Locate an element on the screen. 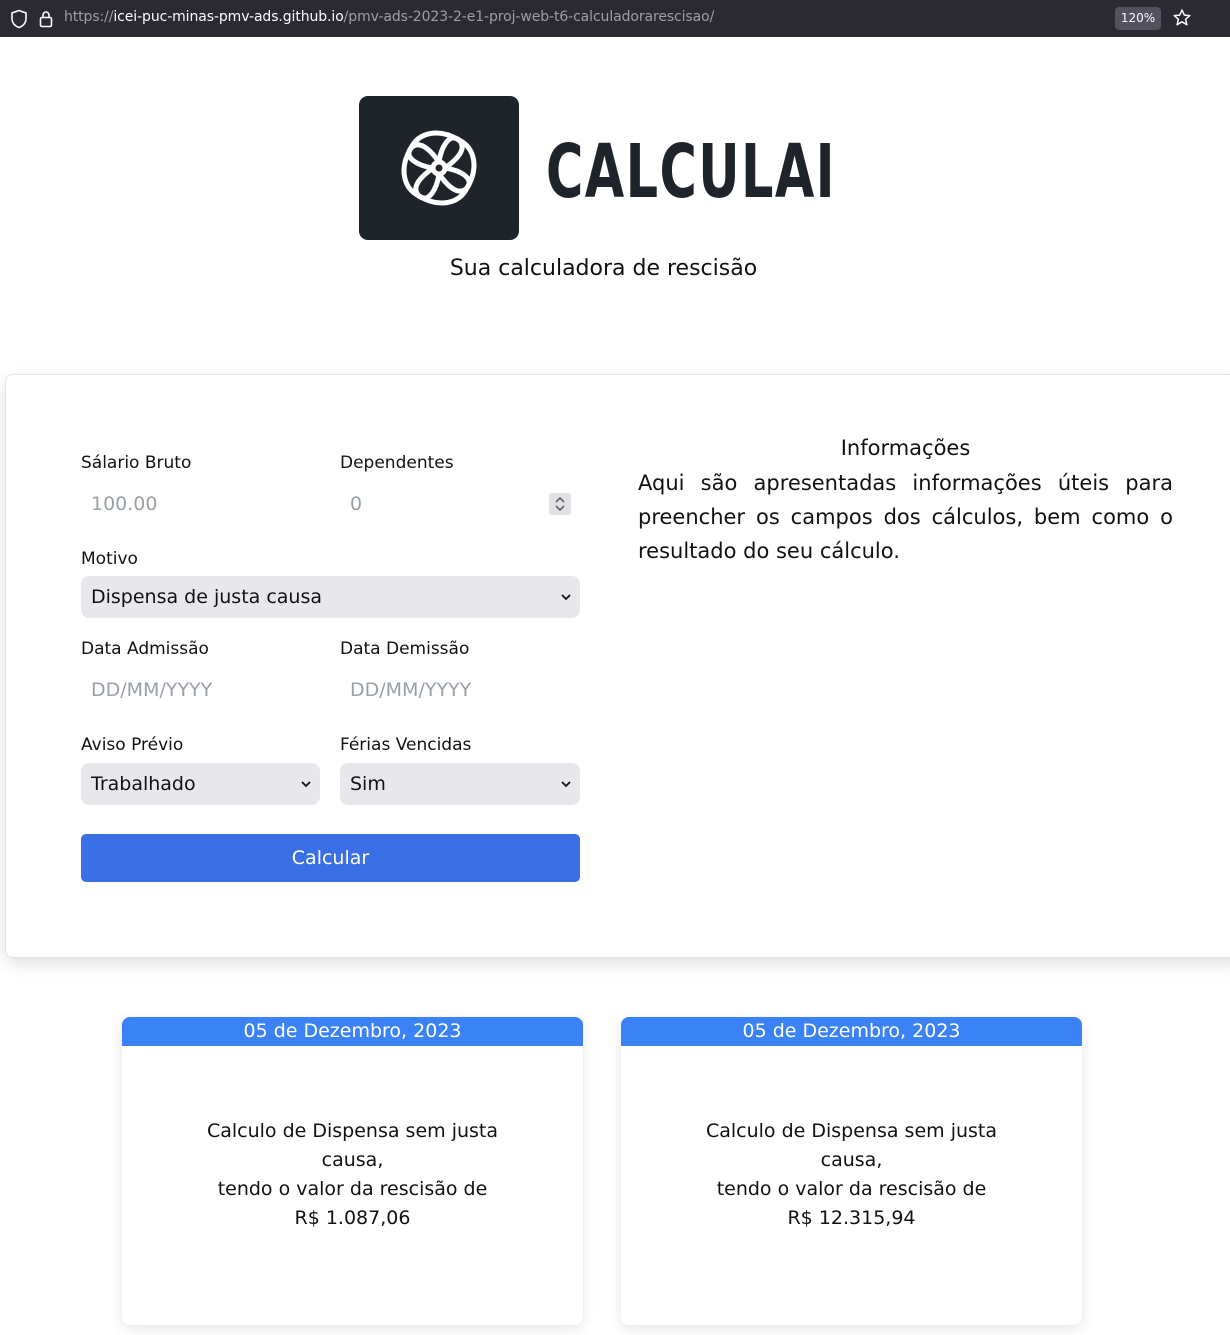 This screenshot has height=1335, width=1230. info-title: Informações is located at coordinates (905, 448).